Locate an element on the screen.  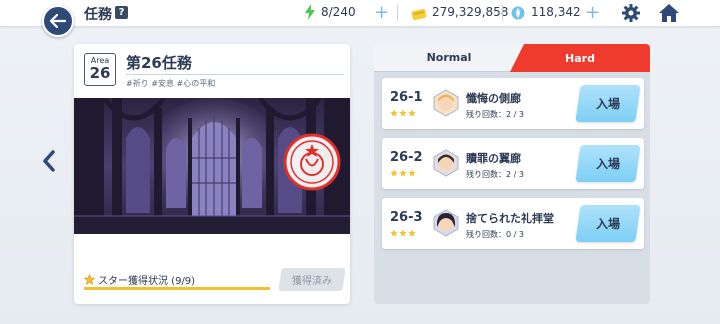
previous-area-chevron-left-icon is located at coordinates (49, 163).